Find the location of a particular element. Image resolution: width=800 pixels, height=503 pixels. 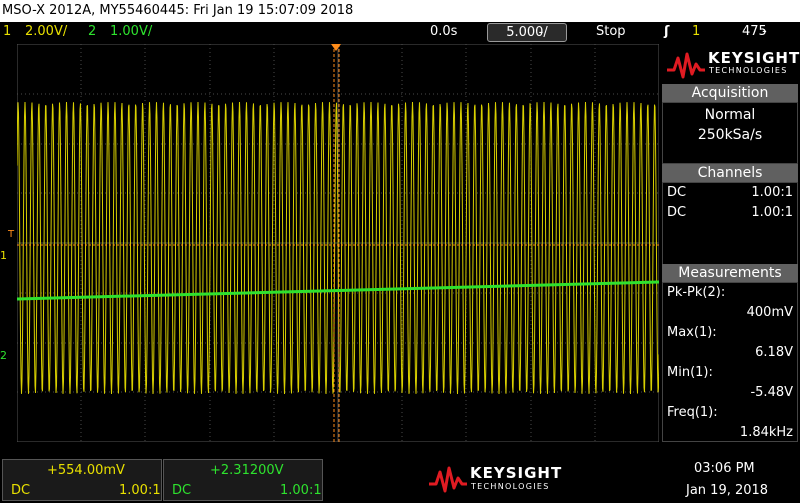

logo-sub: TECHNOLOGIES is located at coordinates (748, 70).